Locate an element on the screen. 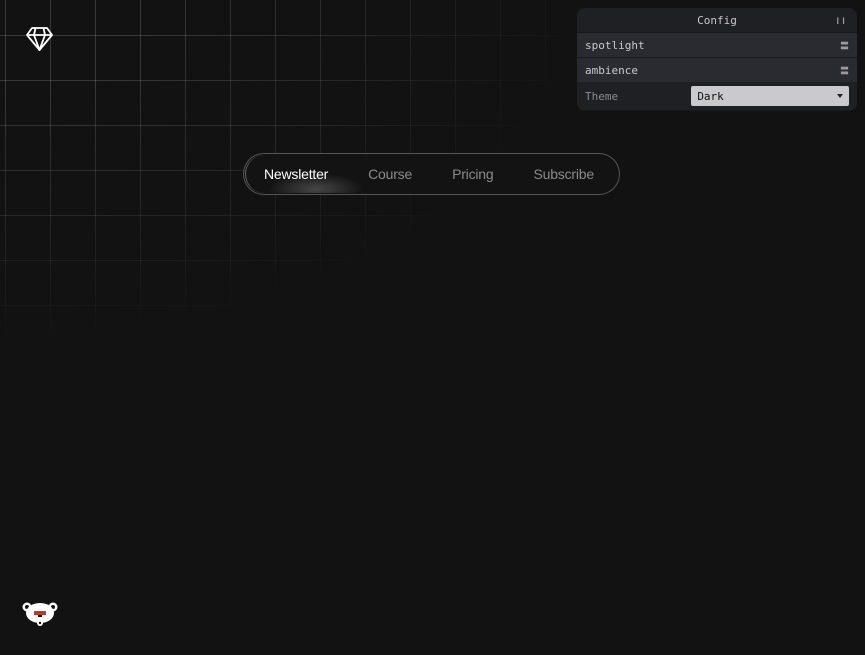 The width and height of the screenshot is (865, 655). theme-select: Dark is located at coordinates (770, 96).